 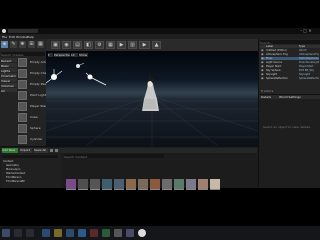 What do you see at coordinates (300, 230) in the screenshot?
I see `clock-time` at bounding box center [300, 230].